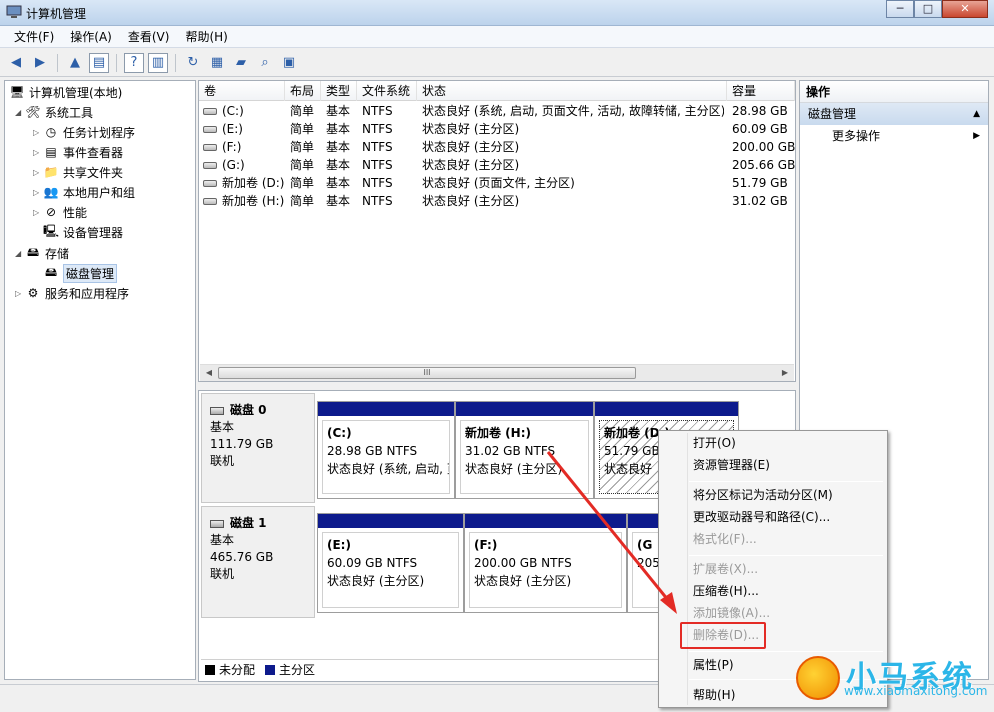 The image size is (994, 712). What do you see at coordinates (900, 9) in the screenshot?
I see `minimize-button: ─` at bounding box center [900, 9].